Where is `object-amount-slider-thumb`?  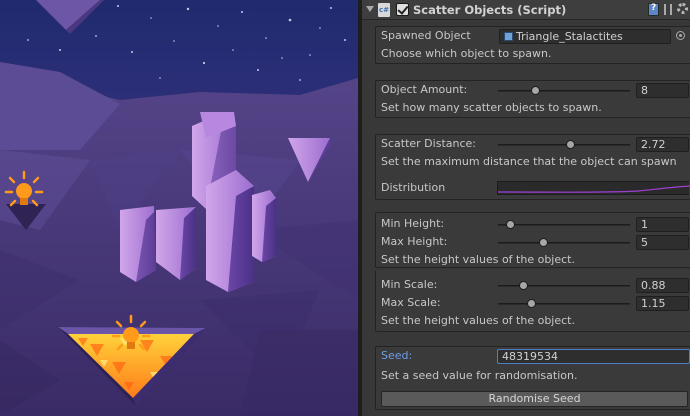 object-amount-slider-thumb is located at coordinates (536, 90).